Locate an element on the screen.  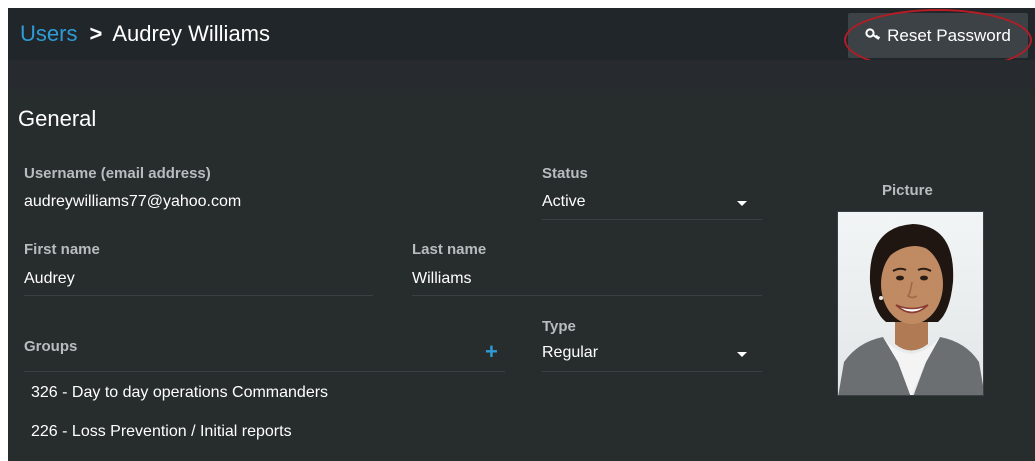
first-name-label: First name is located at coordinates (62, 249).